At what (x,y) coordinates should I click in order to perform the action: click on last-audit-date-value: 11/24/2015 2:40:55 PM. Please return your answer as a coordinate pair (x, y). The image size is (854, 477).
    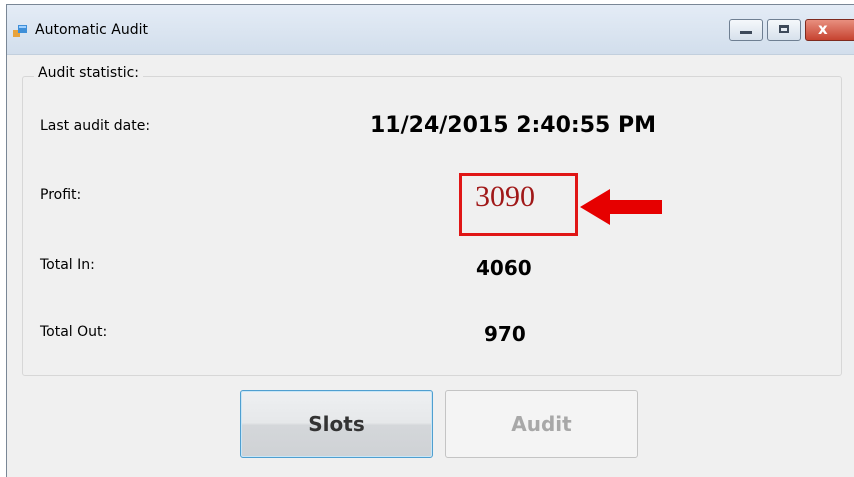
    Looking at the image, I should click on (513, 125).